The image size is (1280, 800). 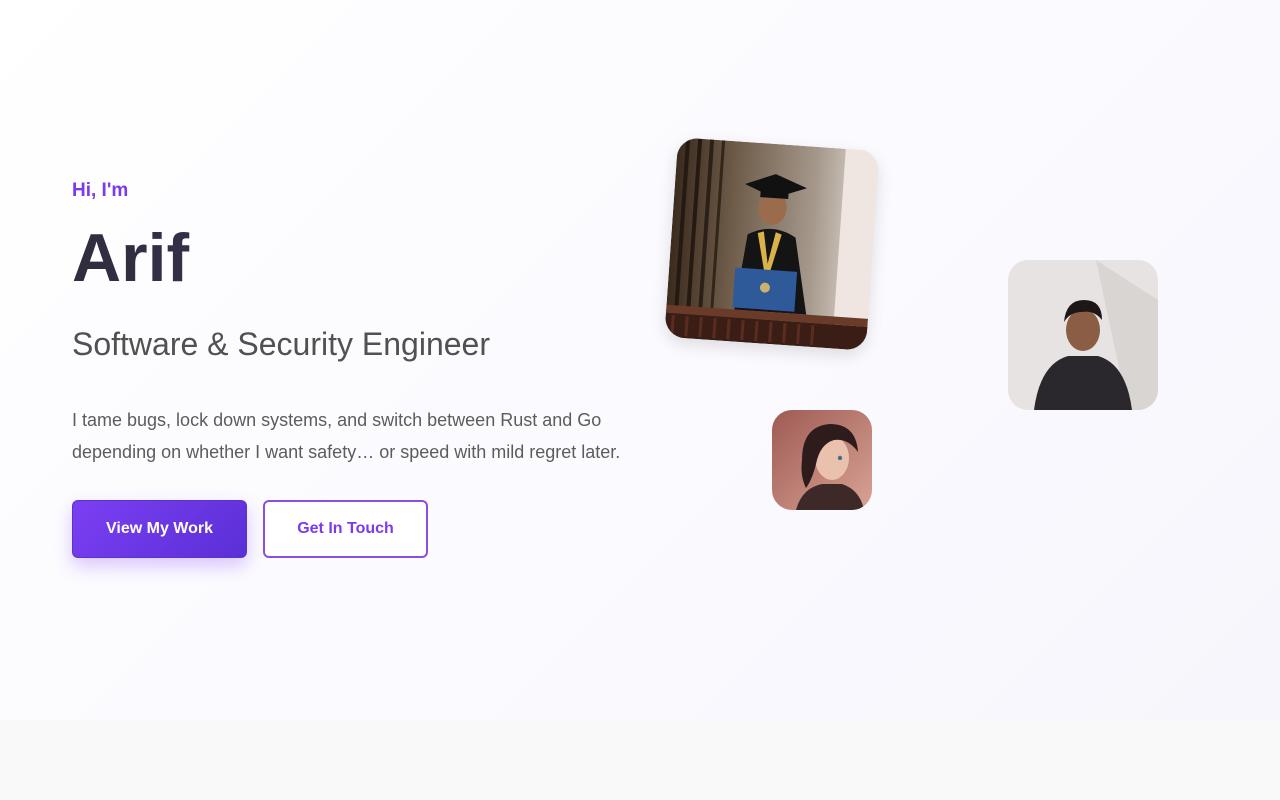 I want to click on next-section-band, so click(x=640, y=760).